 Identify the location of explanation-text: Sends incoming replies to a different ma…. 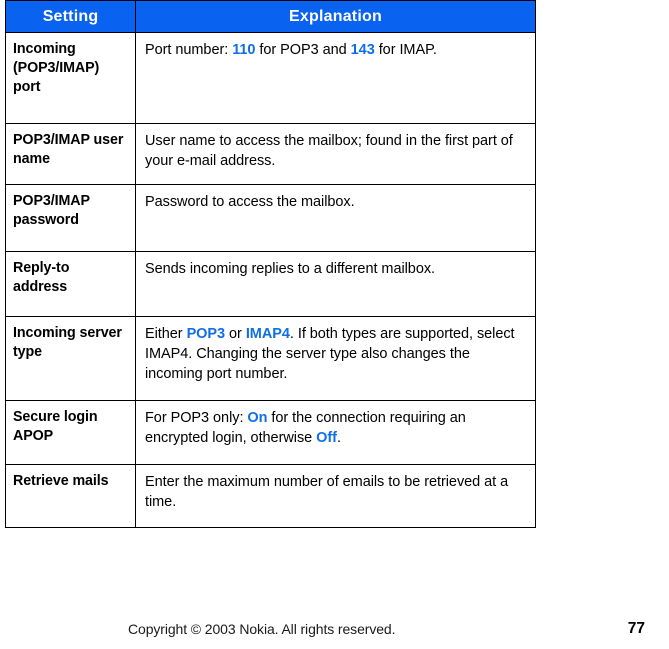
(290, 269).